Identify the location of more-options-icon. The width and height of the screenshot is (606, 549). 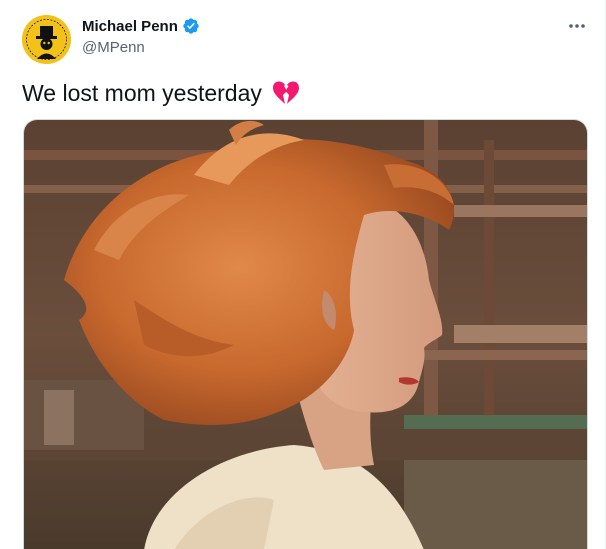
(577, 26).